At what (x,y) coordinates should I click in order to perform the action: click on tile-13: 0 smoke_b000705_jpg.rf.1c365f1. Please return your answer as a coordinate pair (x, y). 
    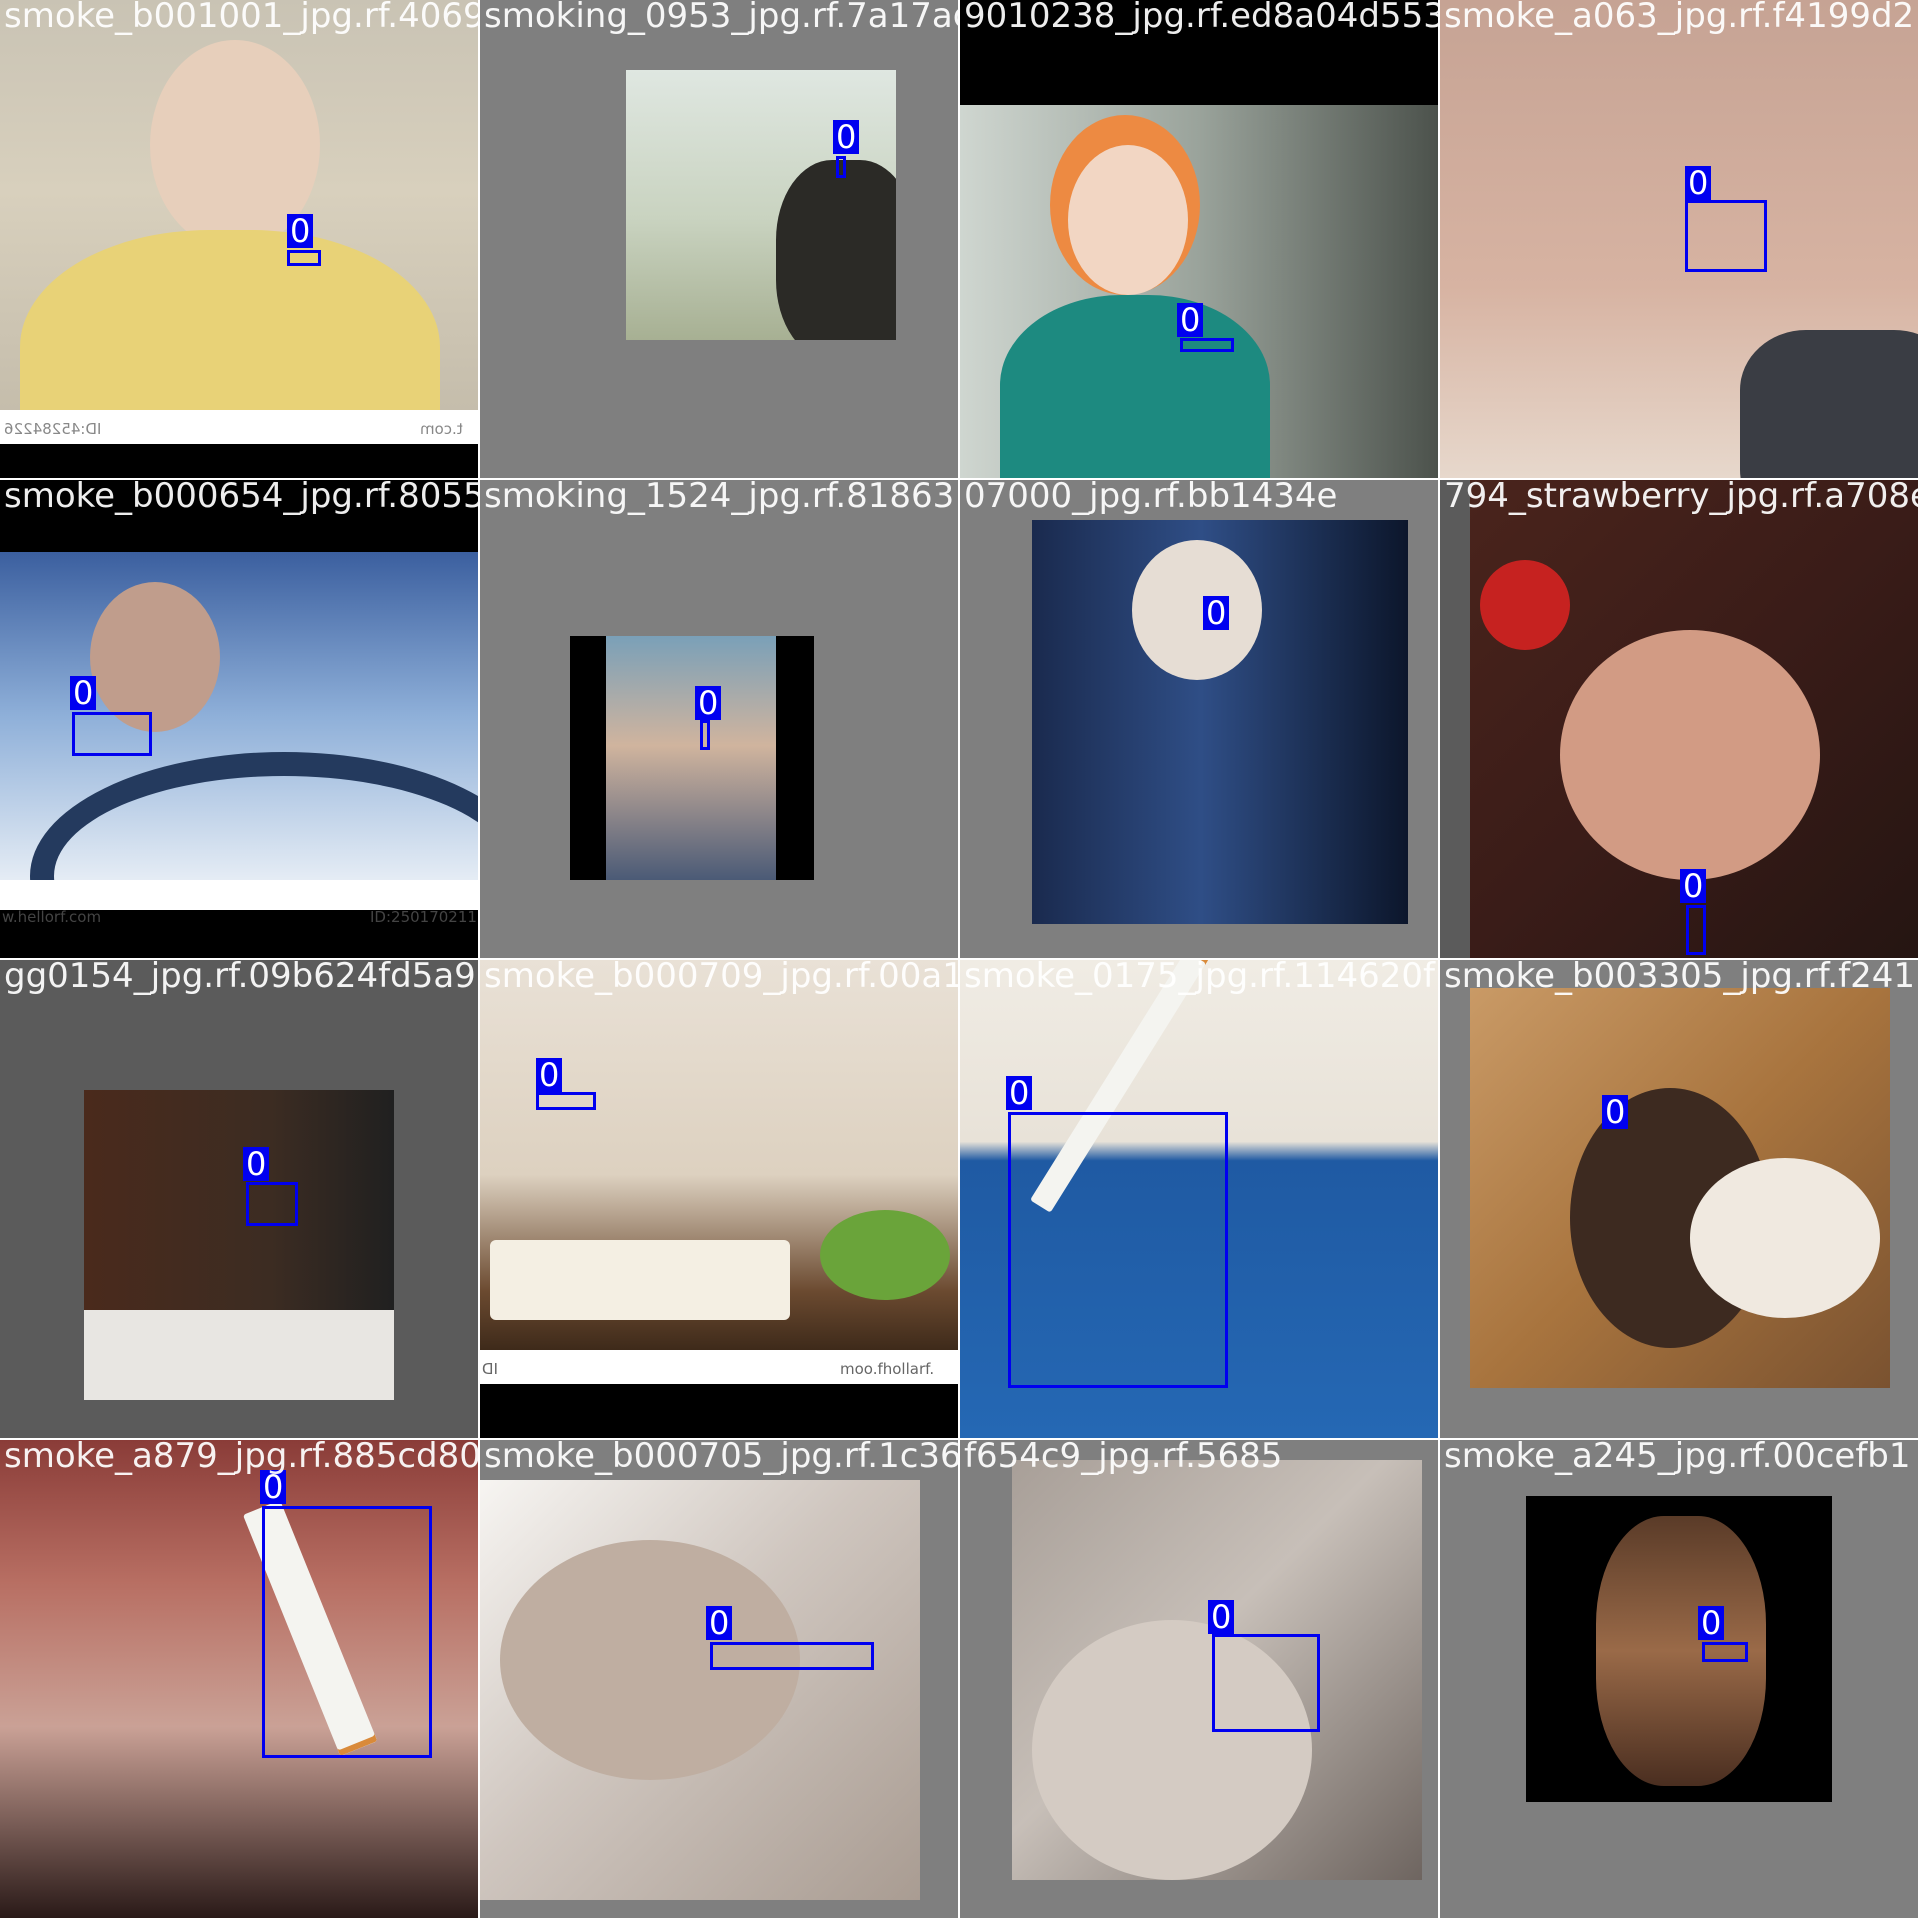
    Looking at the image, I should click on (719, 1679).